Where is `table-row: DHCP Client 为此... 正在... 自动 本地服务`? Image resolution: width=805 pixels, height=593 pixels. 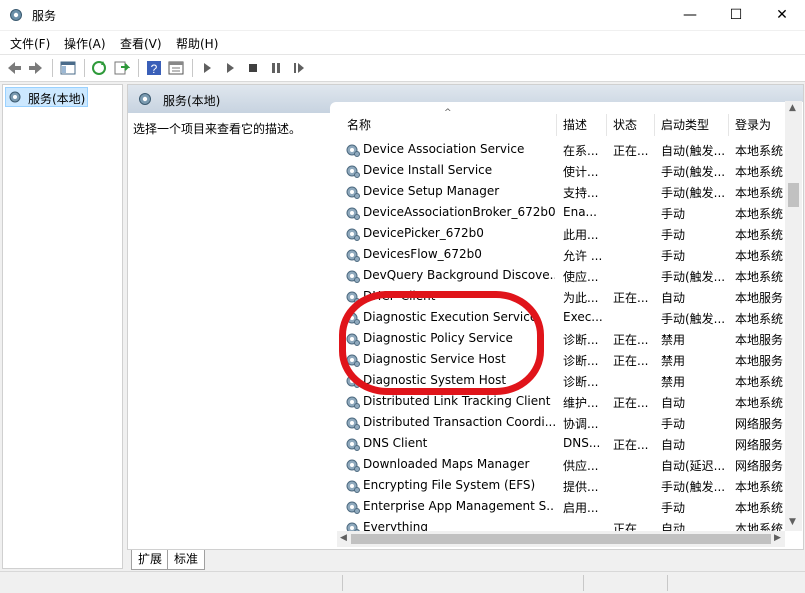
table-row: DHCP Client 为此... 正在... 自动 本地服务 is located at coordinates (560, 296).